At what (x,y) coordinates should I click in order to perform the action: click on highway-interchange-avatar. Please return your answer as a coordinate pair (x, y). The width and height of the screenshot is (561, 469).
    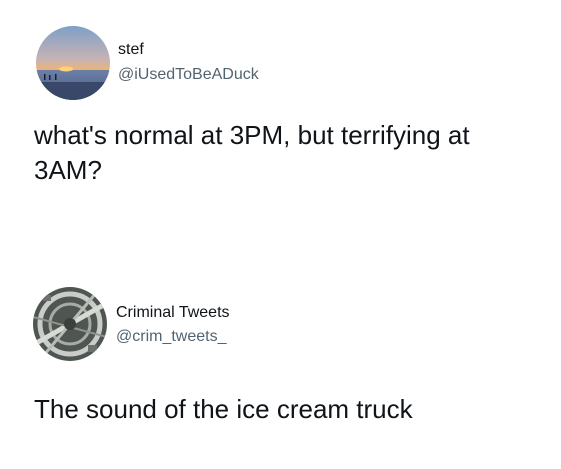
    Looking at the image, I should click on (70, 324).